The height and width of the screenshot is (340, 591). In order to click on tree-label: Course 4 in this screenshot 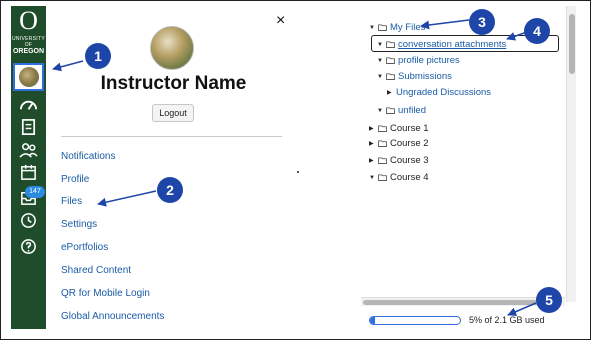, I will do `click(409, 177)`.